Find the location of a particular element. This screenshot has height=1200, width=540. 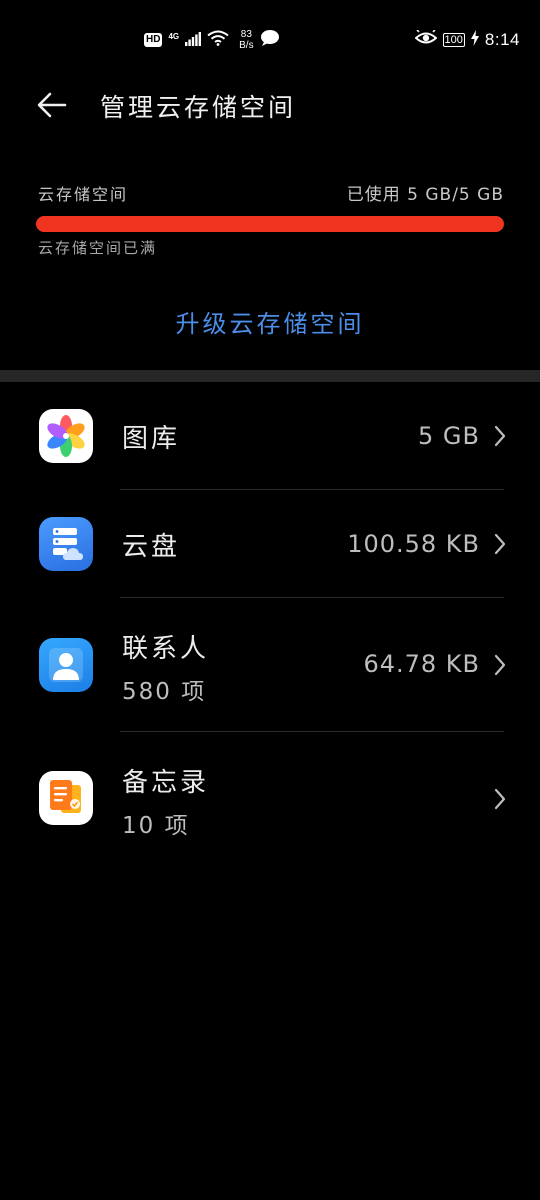

notes-icon is located at coordinates (66, 798).